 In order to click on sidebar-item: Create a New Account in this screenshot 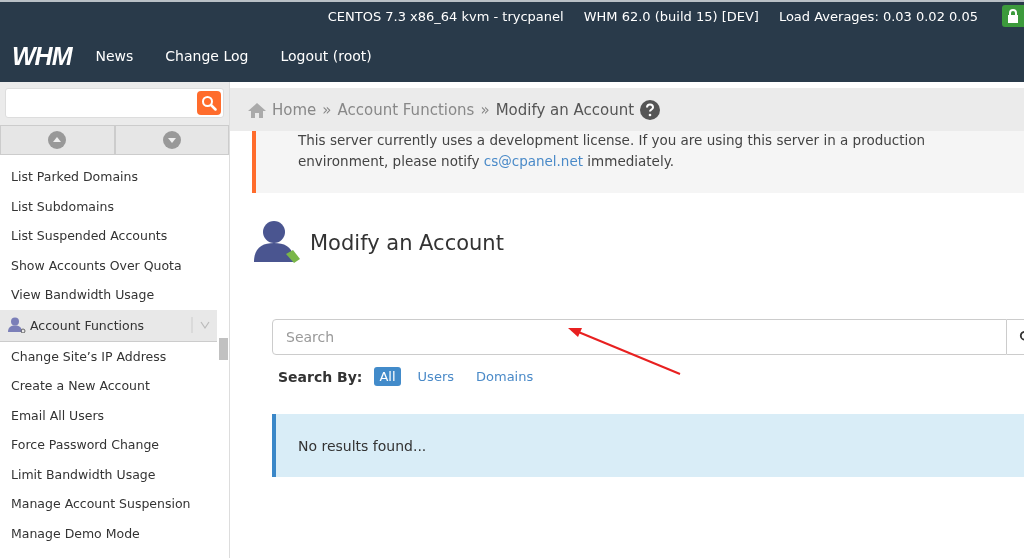, I will do `click(108, 386)`.